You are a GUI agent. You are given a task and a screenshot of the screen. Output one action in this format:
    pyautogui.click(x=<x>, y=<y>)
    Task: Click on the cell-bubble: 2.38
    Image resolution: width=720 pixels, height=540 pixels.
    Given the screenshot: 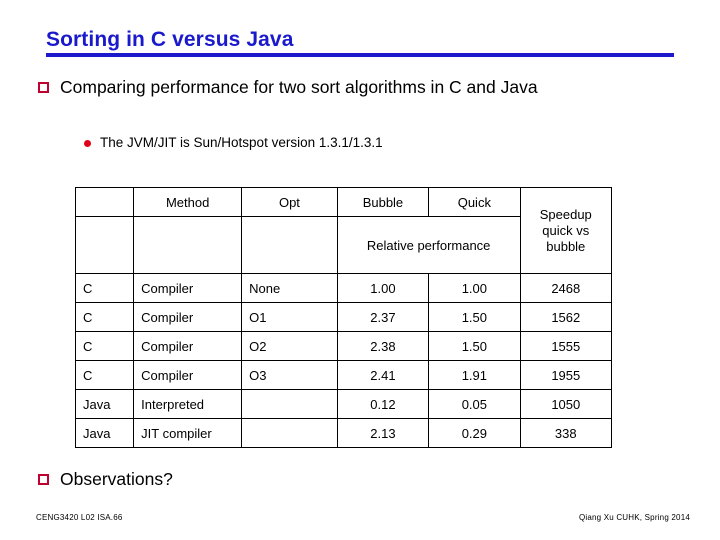 What is the action you would take?
    pyautogui.click(x=383, y=346)
    